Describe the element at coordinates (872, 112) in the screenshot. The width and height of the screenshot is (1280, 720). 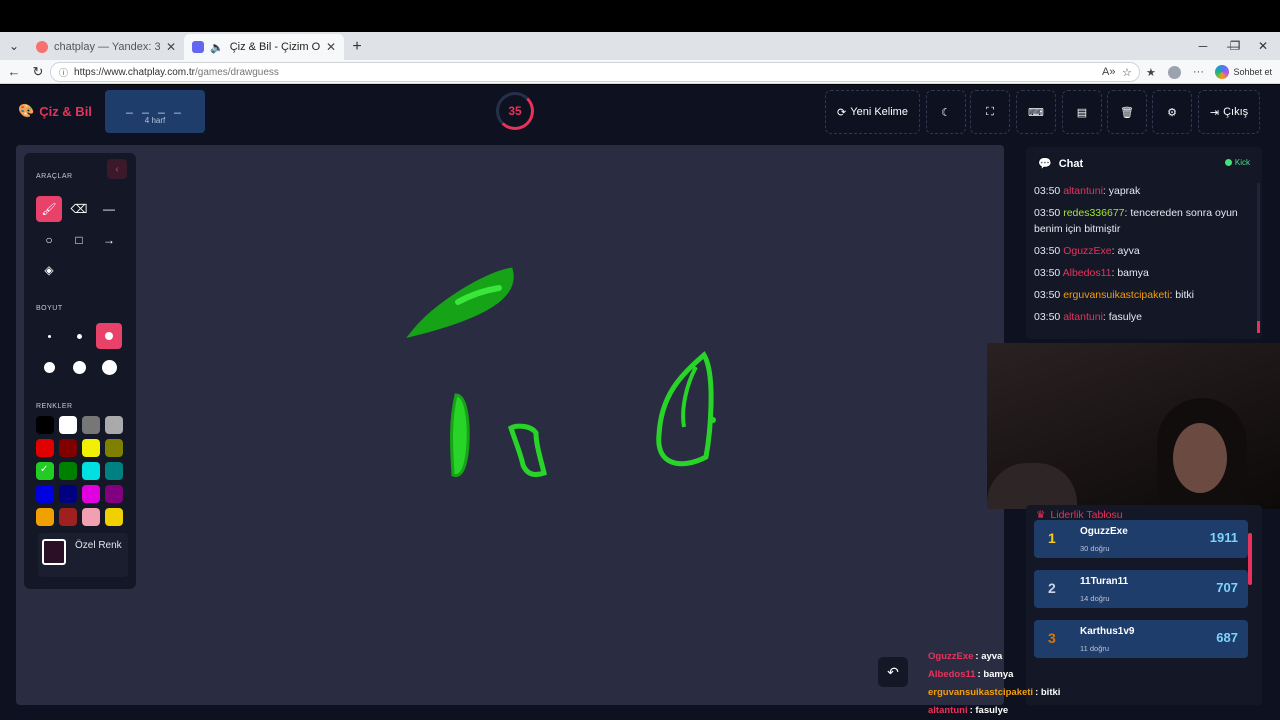
I see `new-word-button: ⟳ Yeni Kelime` at that location.